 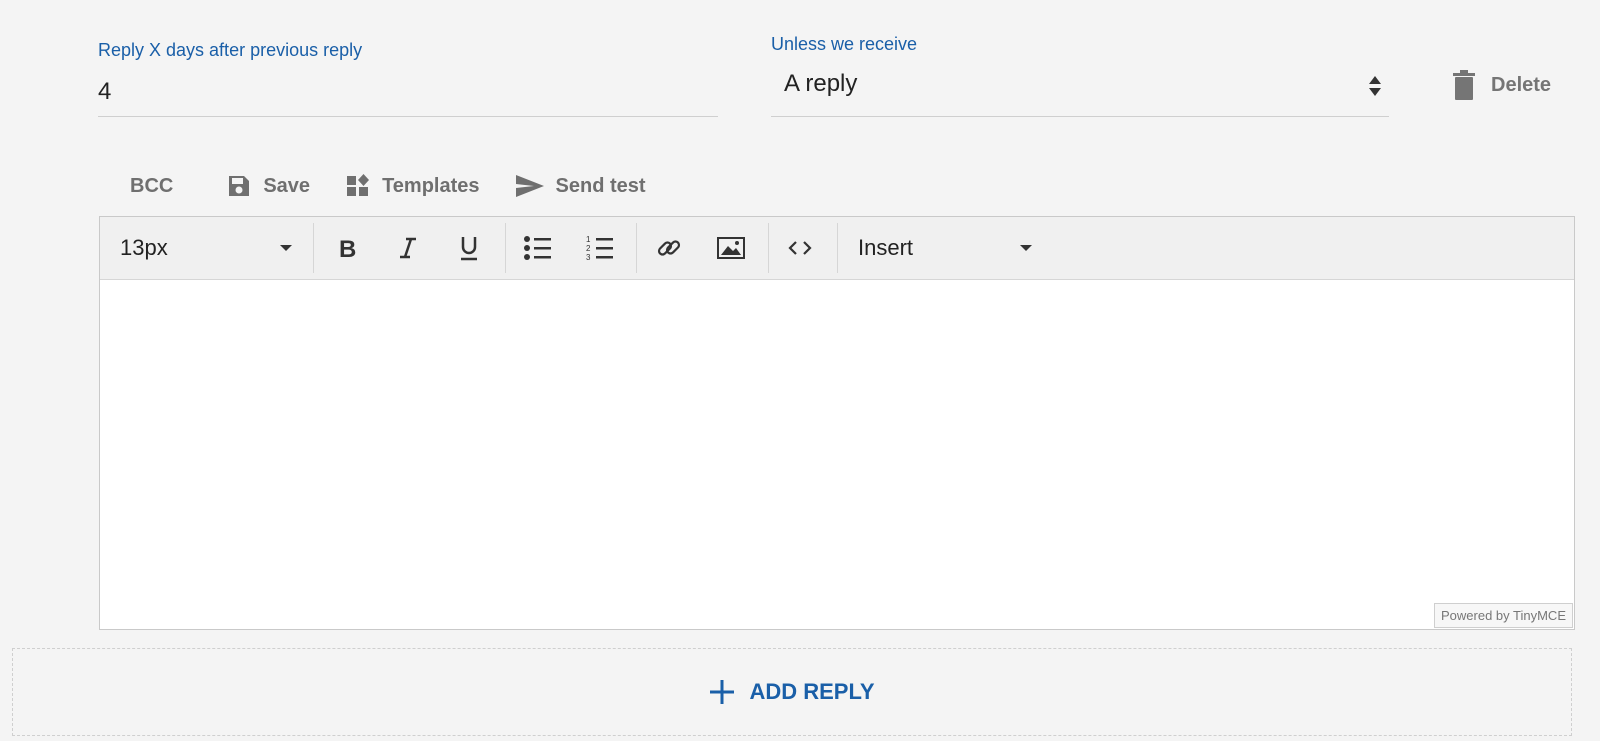 I want to click on editor-toolbar: 13px B 1 2 3 Insert, so click(x=837, y=248).